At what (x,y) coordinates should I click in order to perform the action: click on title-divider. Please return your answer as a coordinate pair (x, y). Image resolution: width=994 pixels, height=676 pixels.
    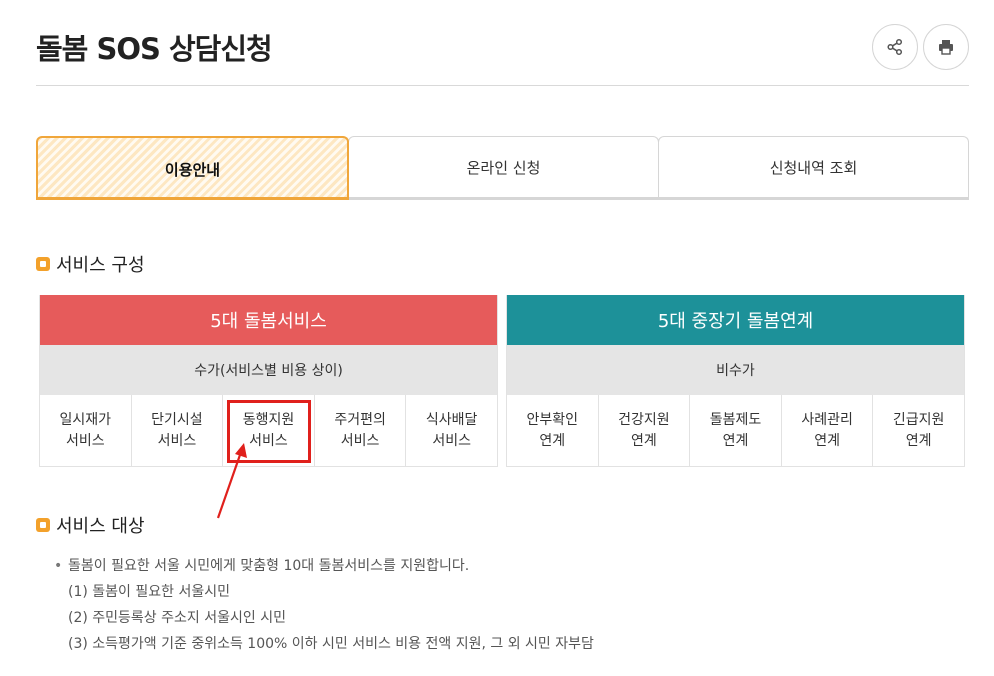
    Looking at the image, I should click on (502, 85).